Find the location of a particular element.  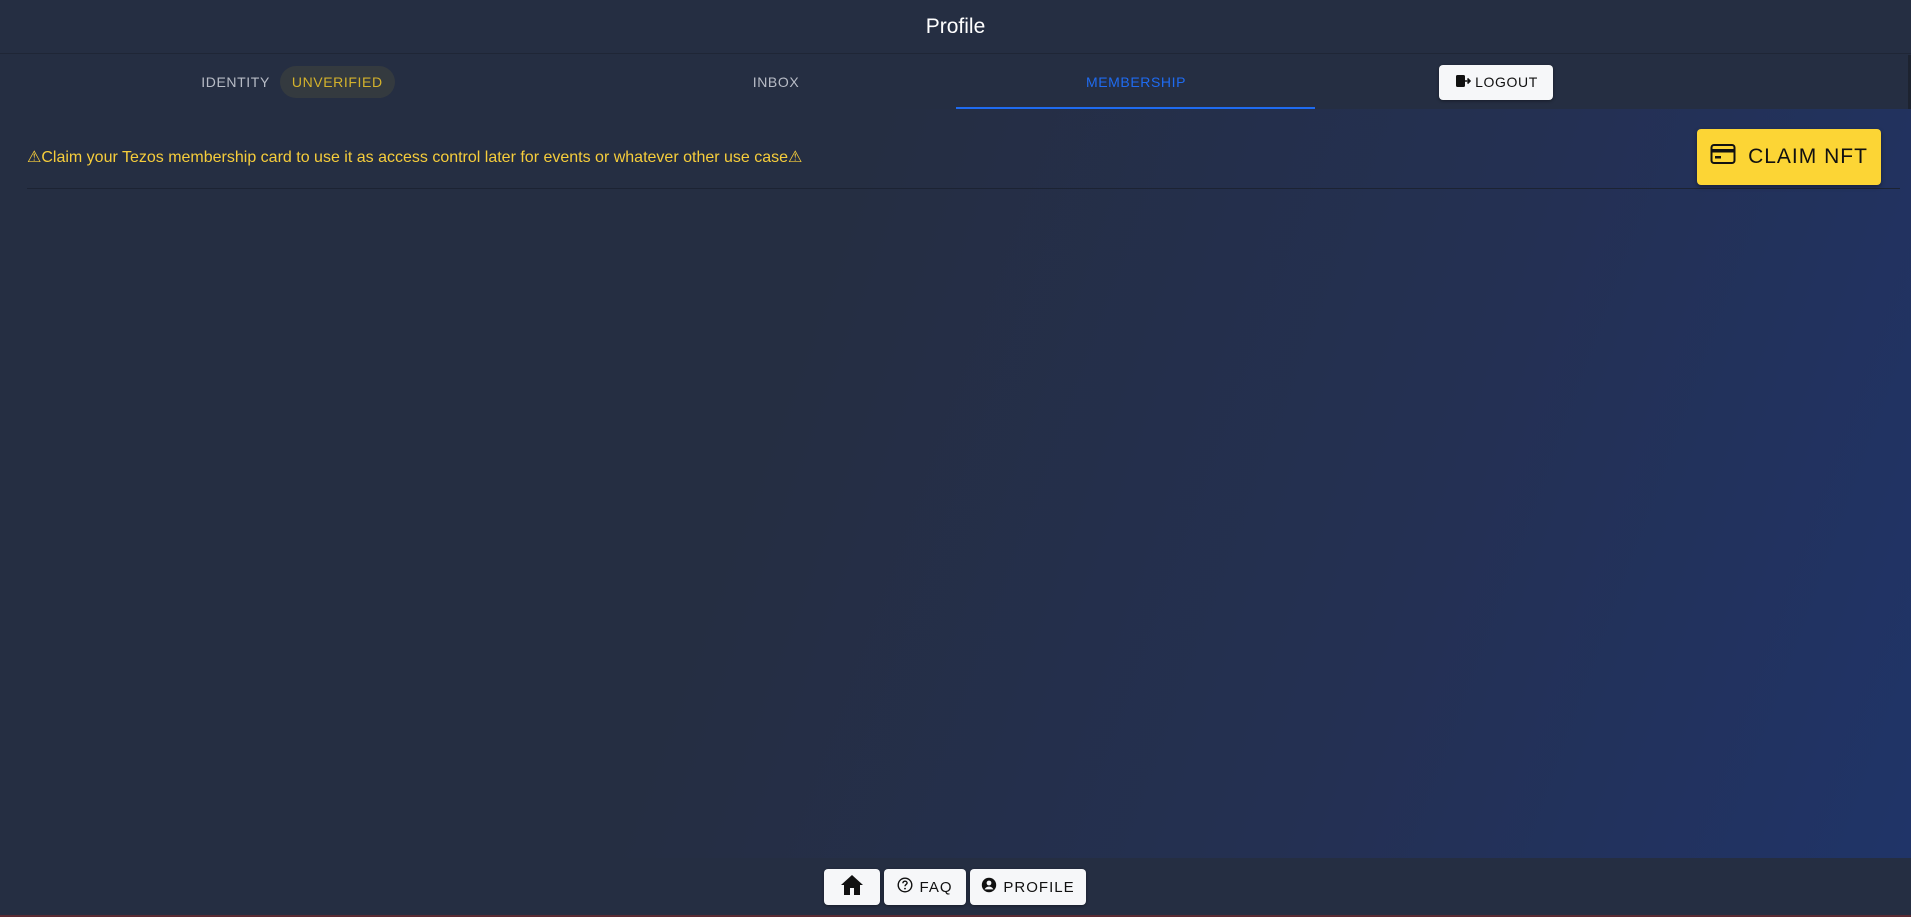

tab-inbox: INBOX is located at coordinates (776, 82).